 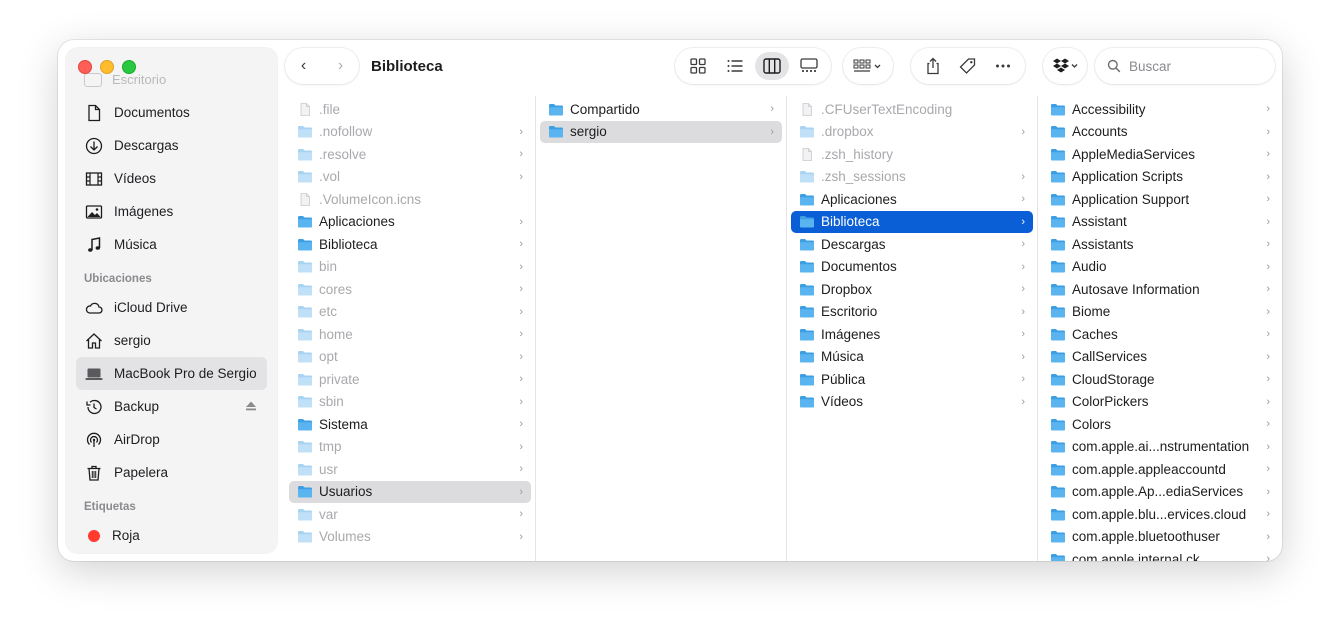 I want to click on list-item: Dropbox ›, so click(x=912, y=289).